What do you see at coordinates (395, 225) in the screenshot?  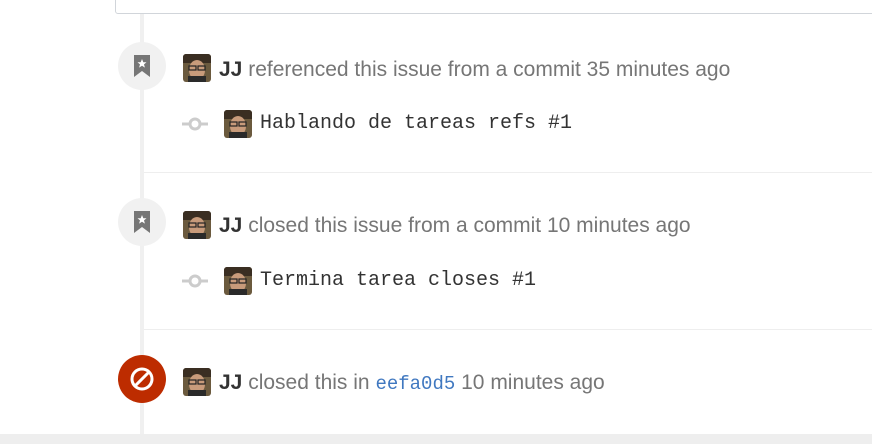 I see `event-action: closed this issue from a commit` at bounding box center [395, 225].